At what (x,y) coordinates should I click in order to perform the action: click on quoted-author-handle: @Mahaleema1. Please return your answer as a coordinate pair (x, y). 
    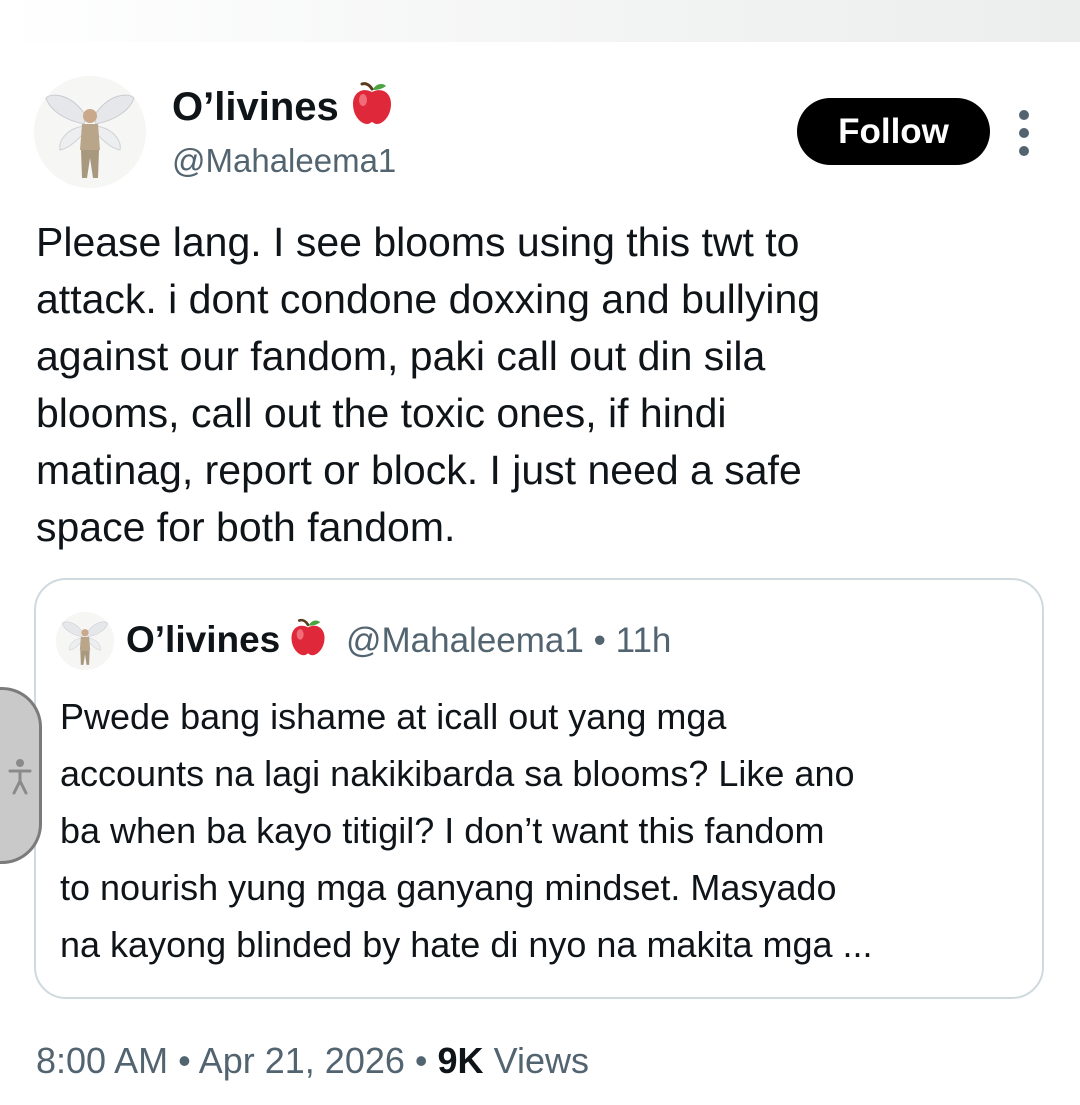
    Looking at the image, I should click on (465, 640).